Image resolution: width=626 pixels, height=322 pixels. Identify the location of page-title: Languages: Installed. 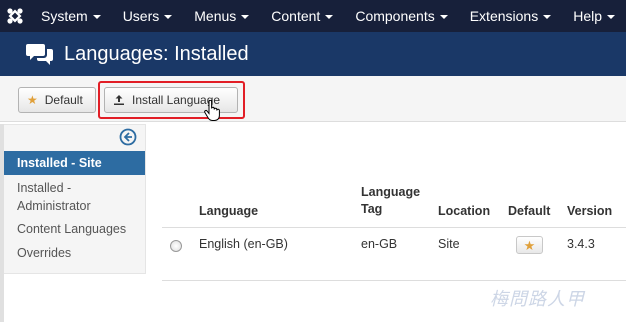
(156, 53).